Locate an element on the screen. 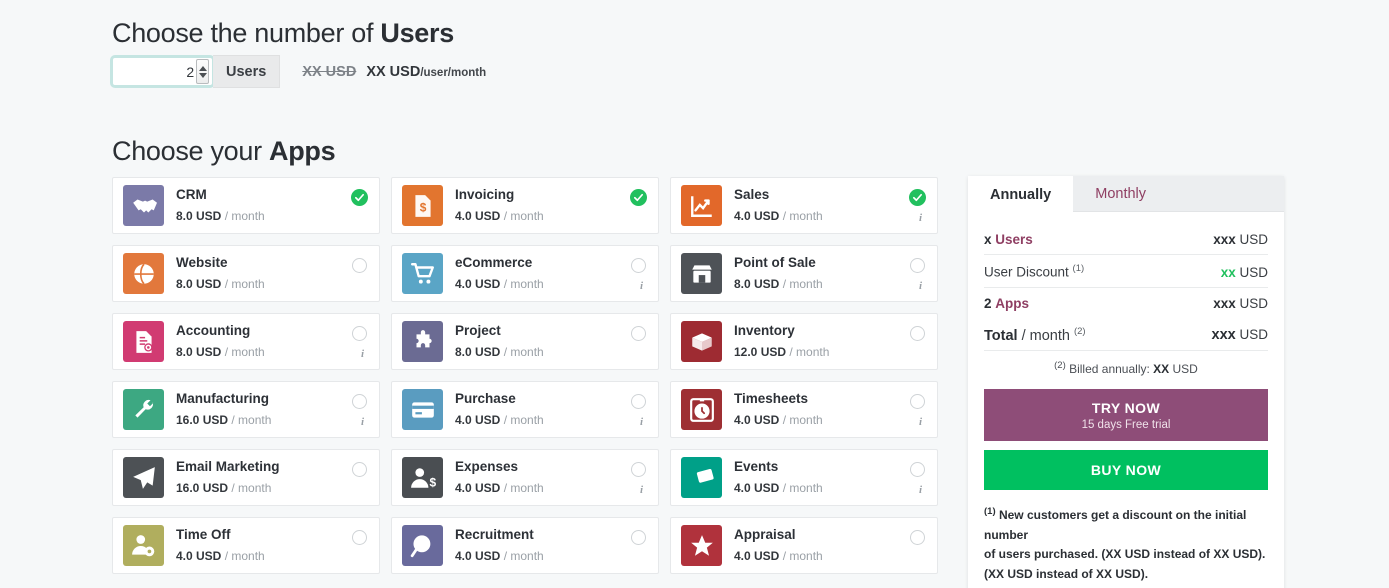 This screenshot has width=1389, height=588. stepper-up-icon is located at coordinates (202, 68).